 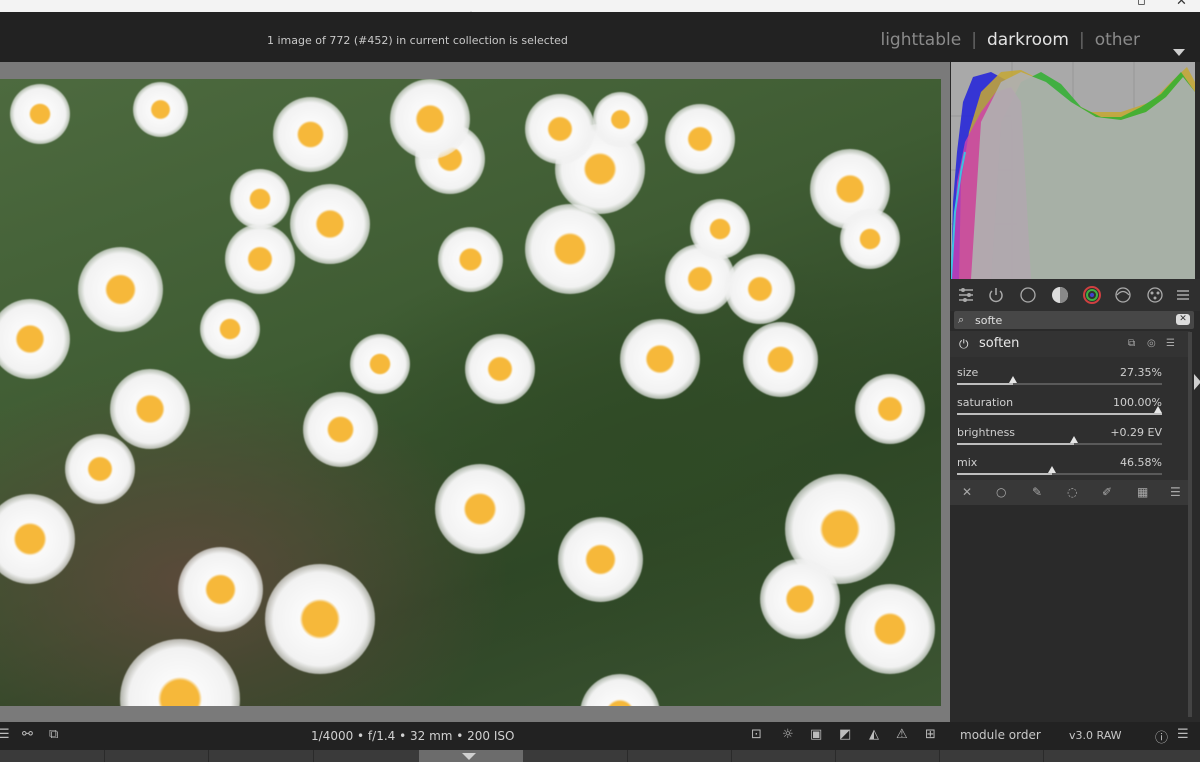 I want to click on bottom-menu-icon: ☰, so click(x=1183, y=734).